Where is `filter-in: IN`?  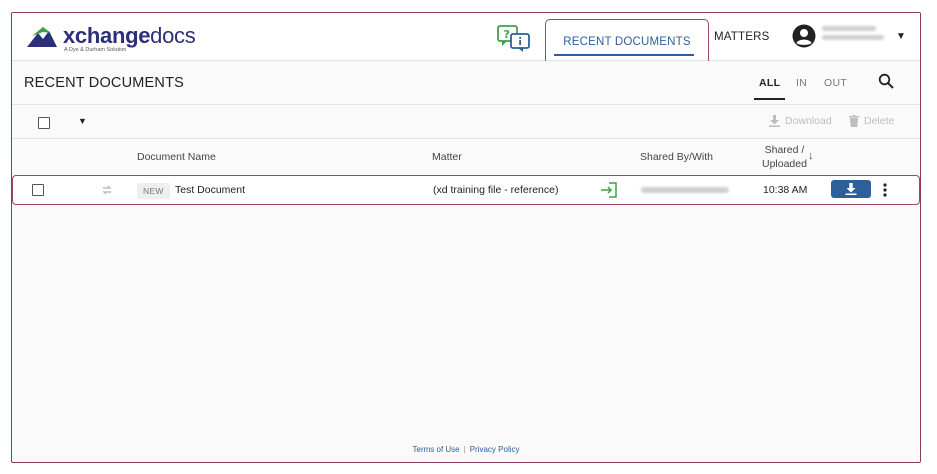 filter-in: IN is located at coordinates (801, 83).